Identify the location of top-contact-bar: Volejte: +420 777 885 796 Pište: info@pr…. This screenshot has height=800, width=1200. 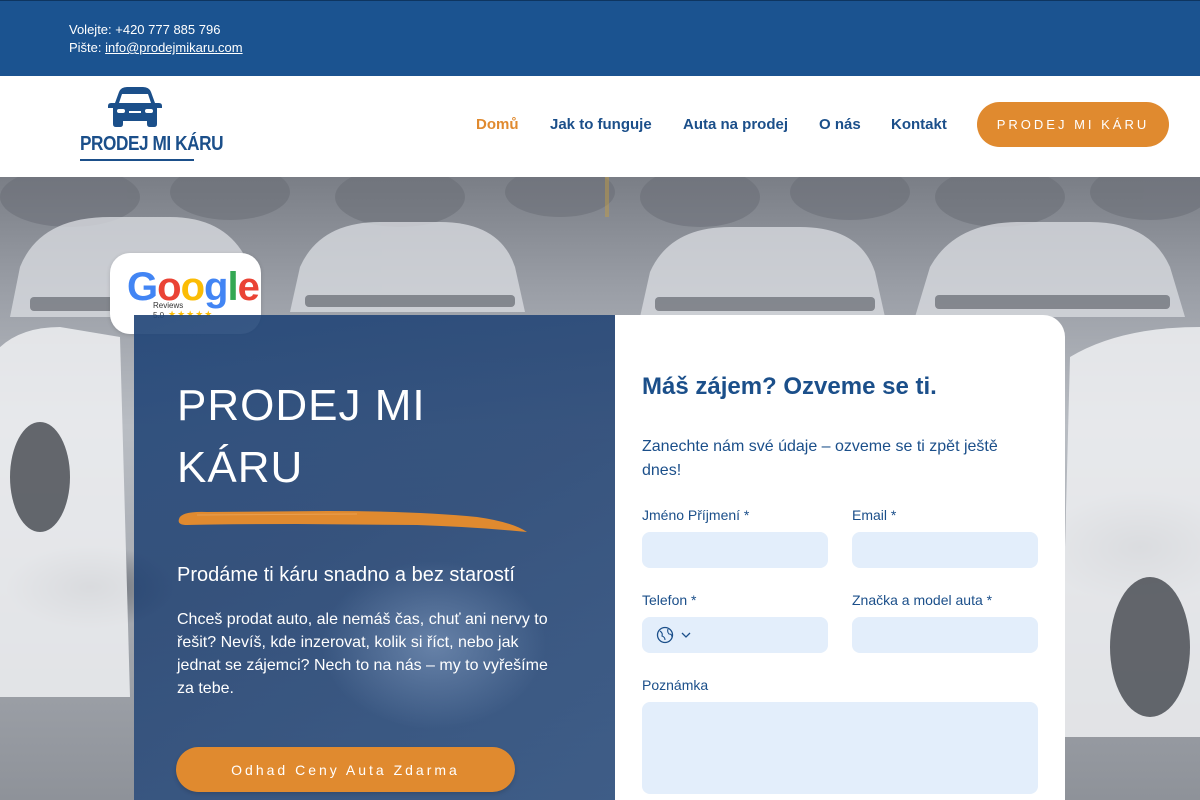
(600, 38).